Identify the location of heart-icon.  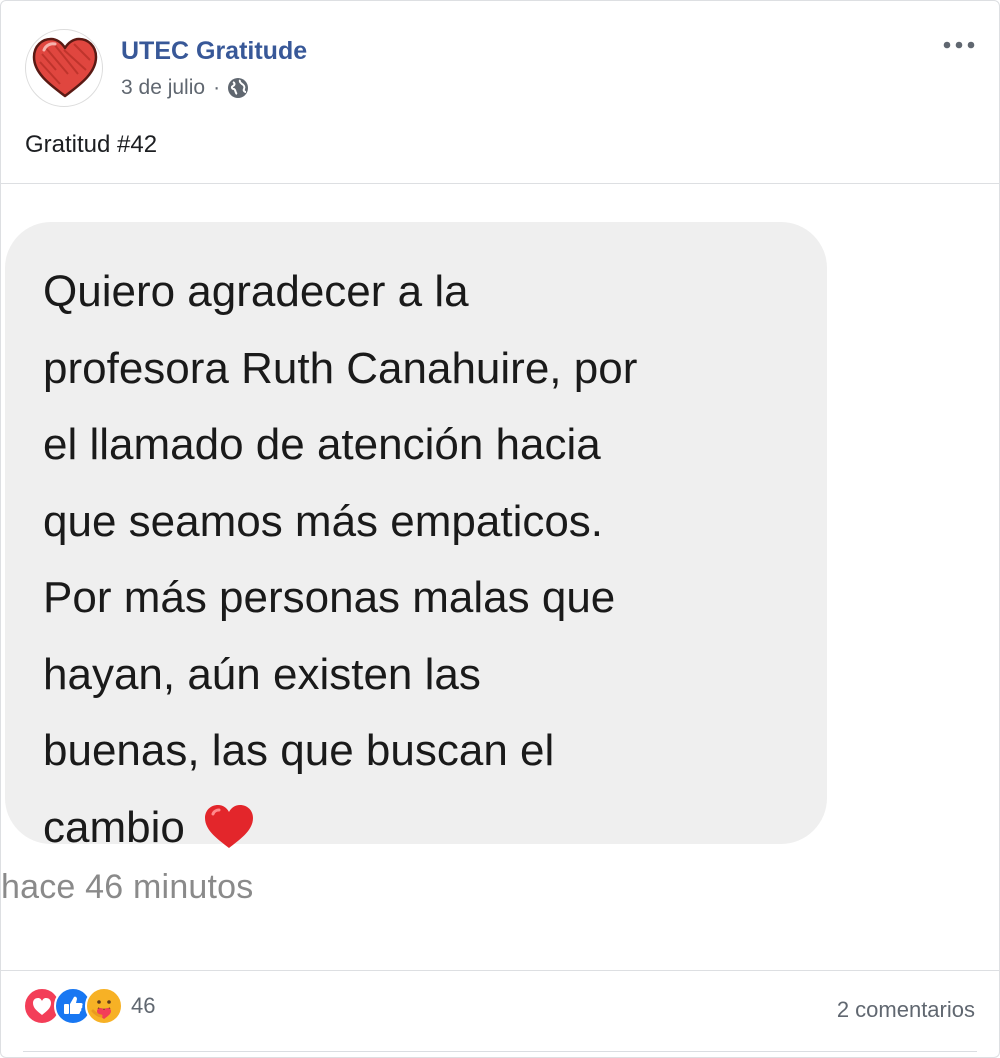
(65, 67).